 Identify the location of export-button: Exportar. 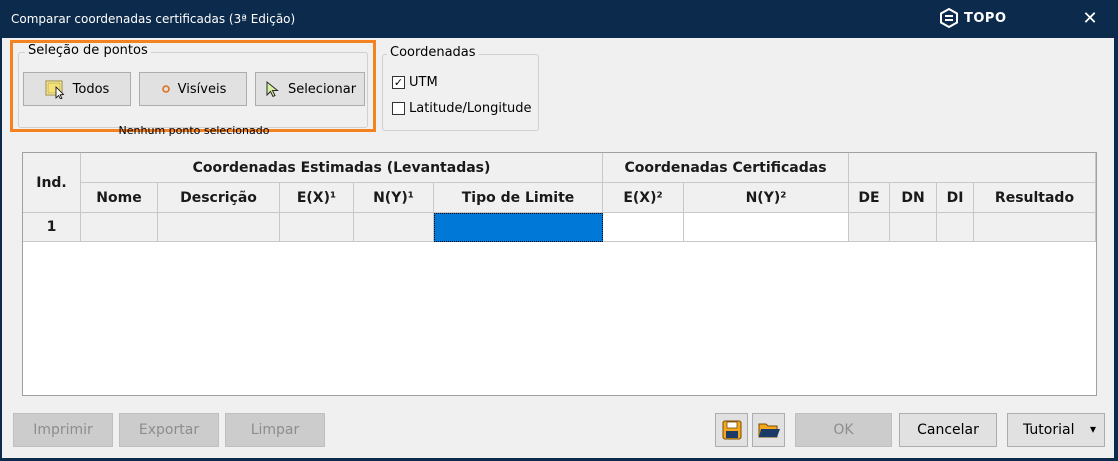
(169, 430).